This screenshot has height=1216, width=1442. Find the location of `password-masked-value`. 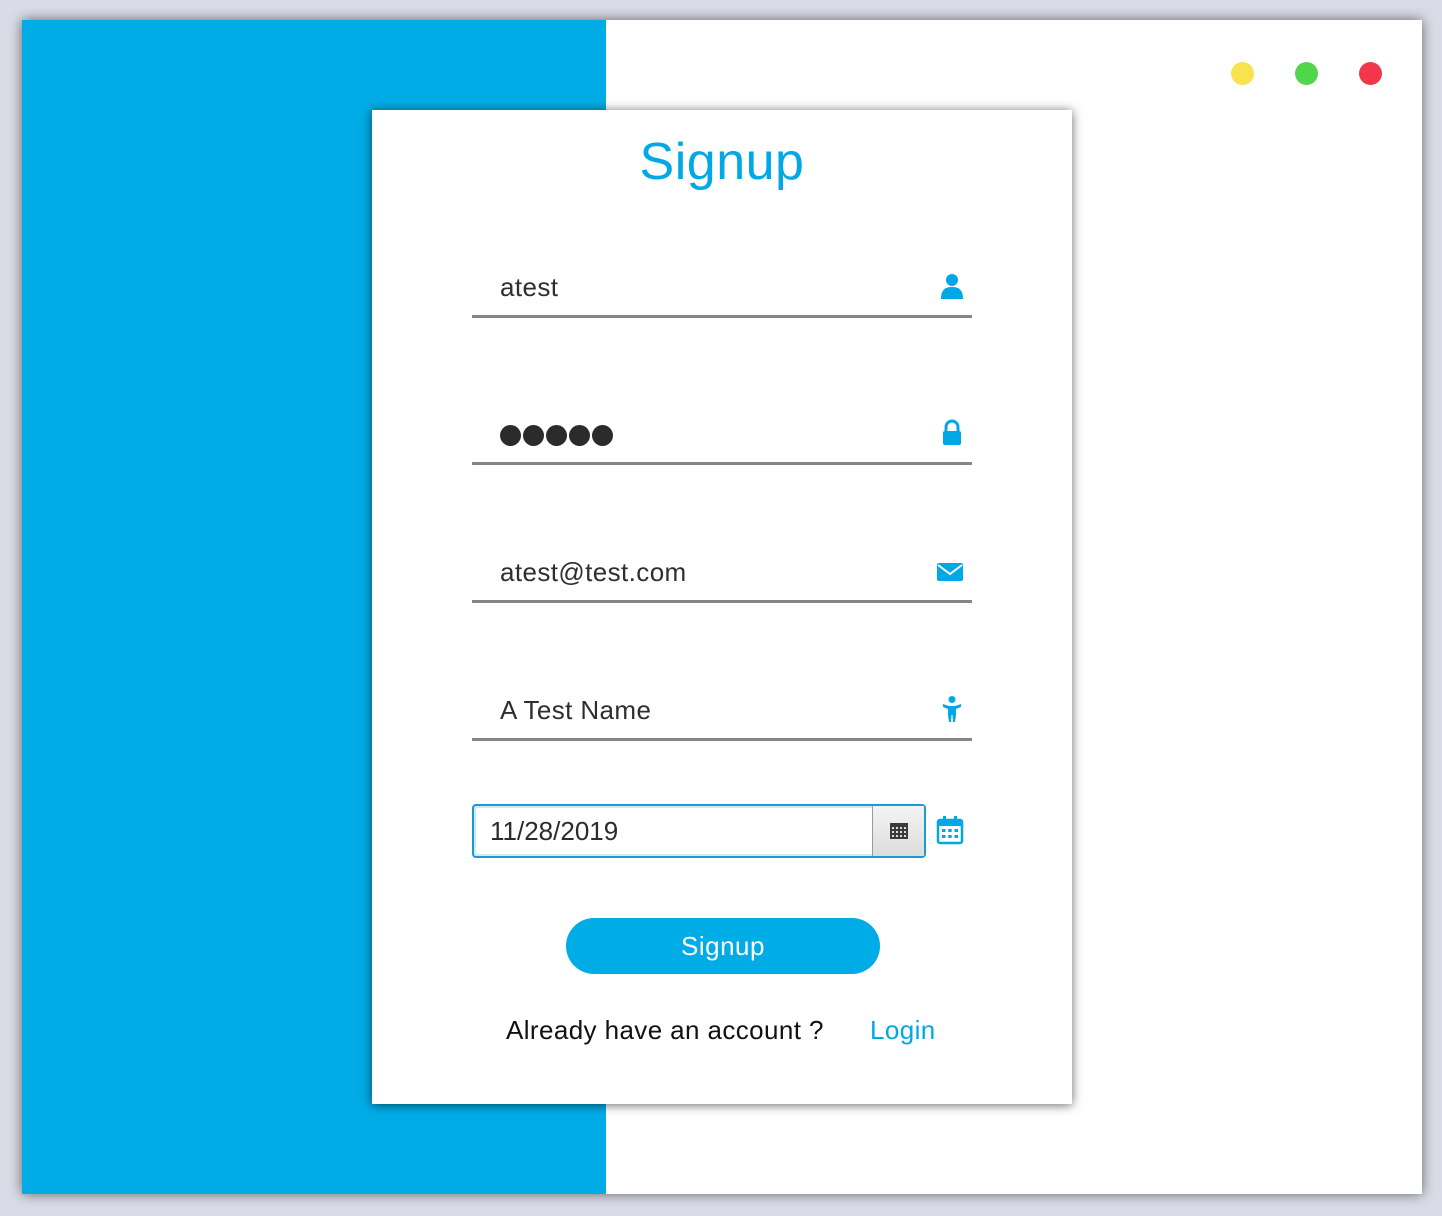

password-masked-value is located at coordinates (556, 435).